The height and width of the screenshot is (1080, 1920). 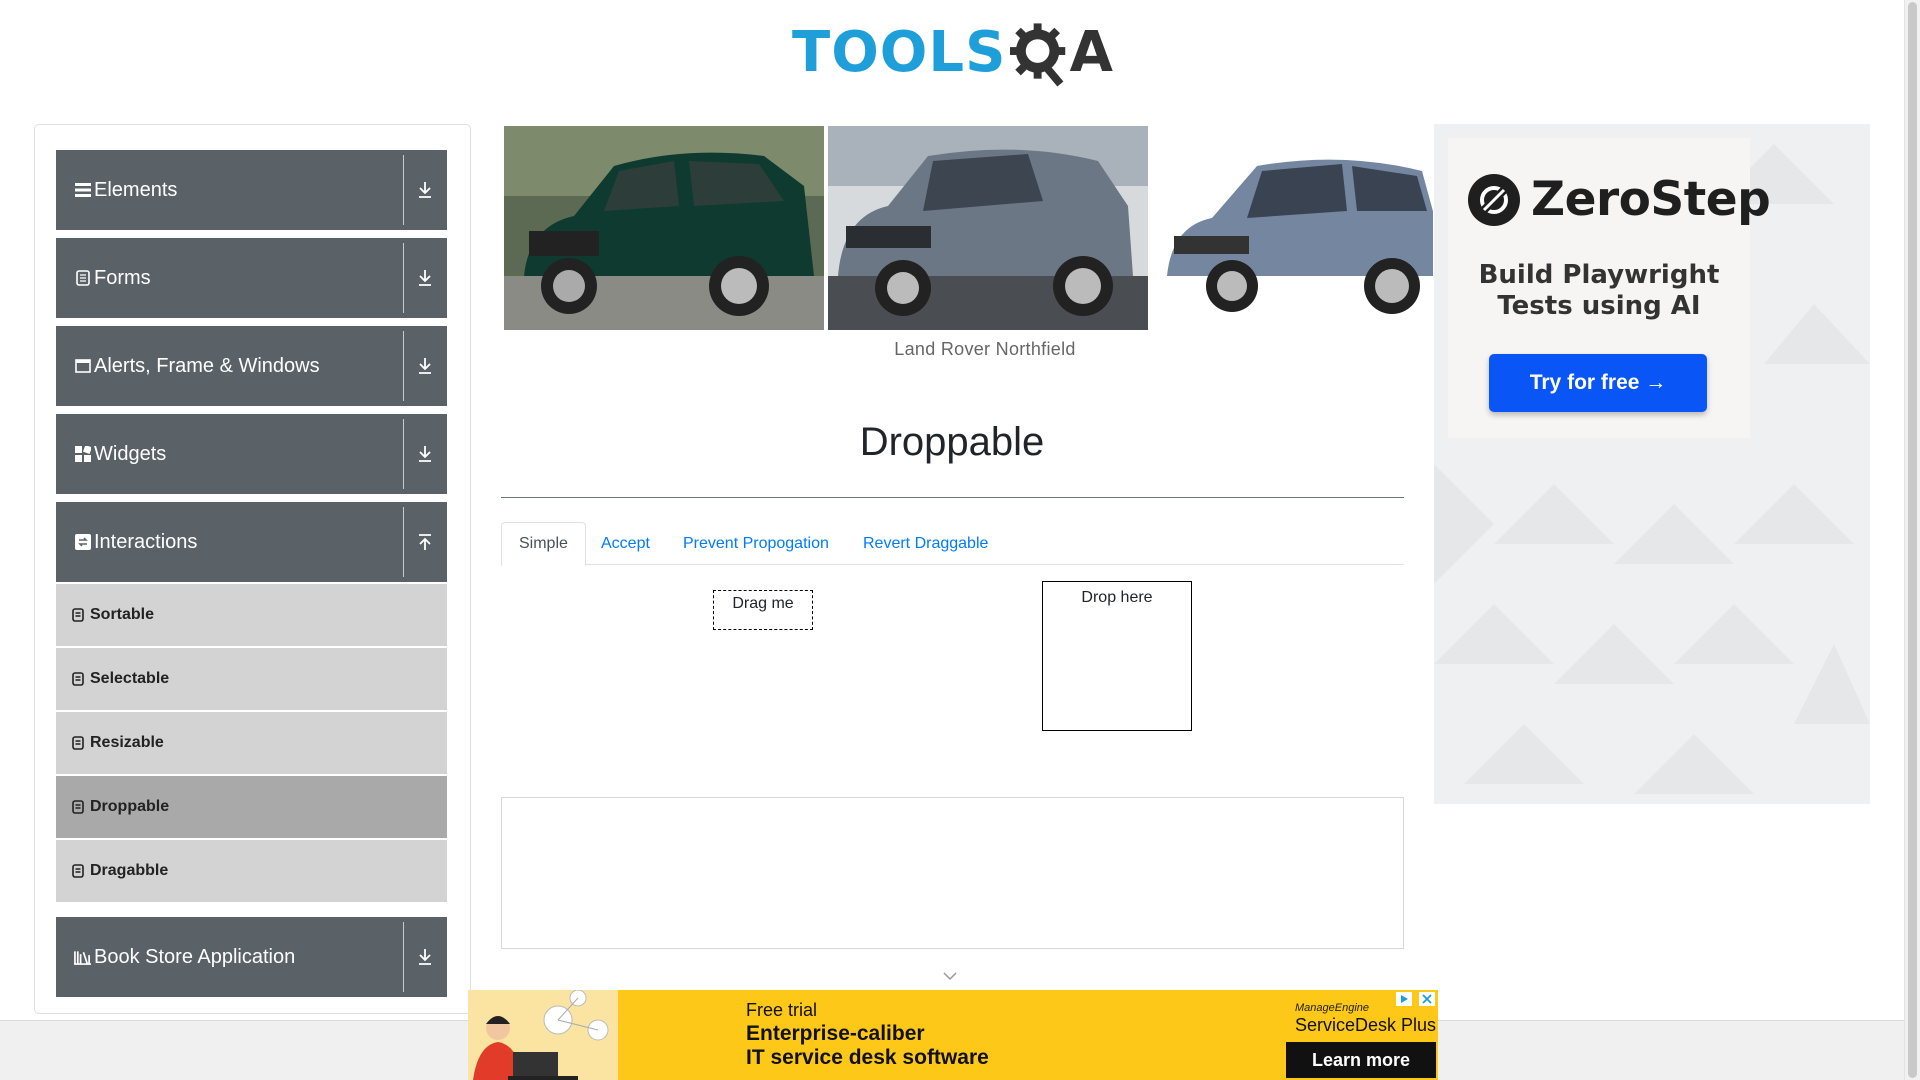 What do you see at coordinates (1091, 52) in the screenshot?
I see `logo-suffix: A` at bounding box center [1091, 52].